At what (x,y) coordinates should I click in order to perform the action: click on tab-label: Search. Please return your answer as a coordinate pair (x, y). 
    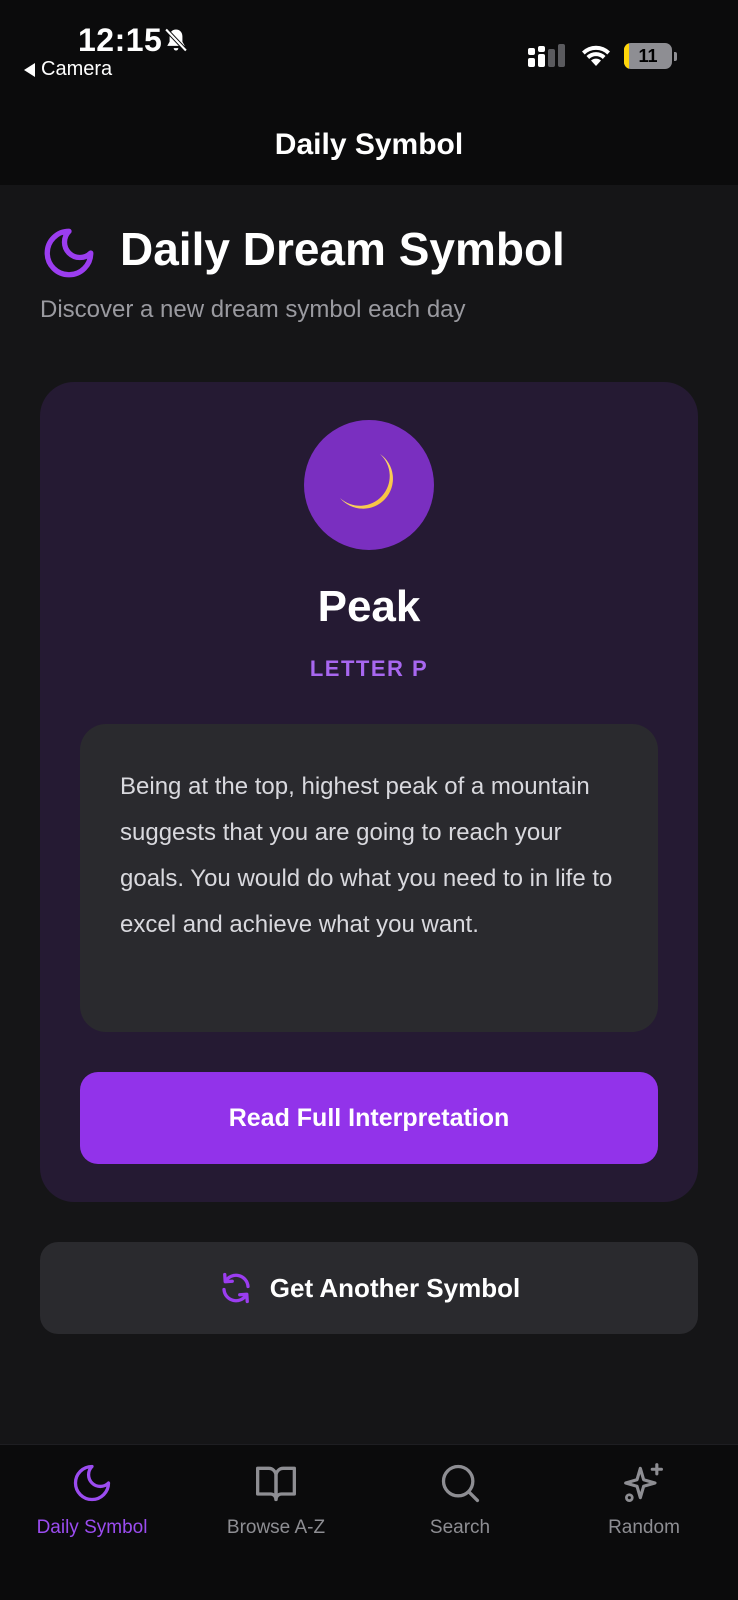
    Looking at the image, I should click on (460, 1527).